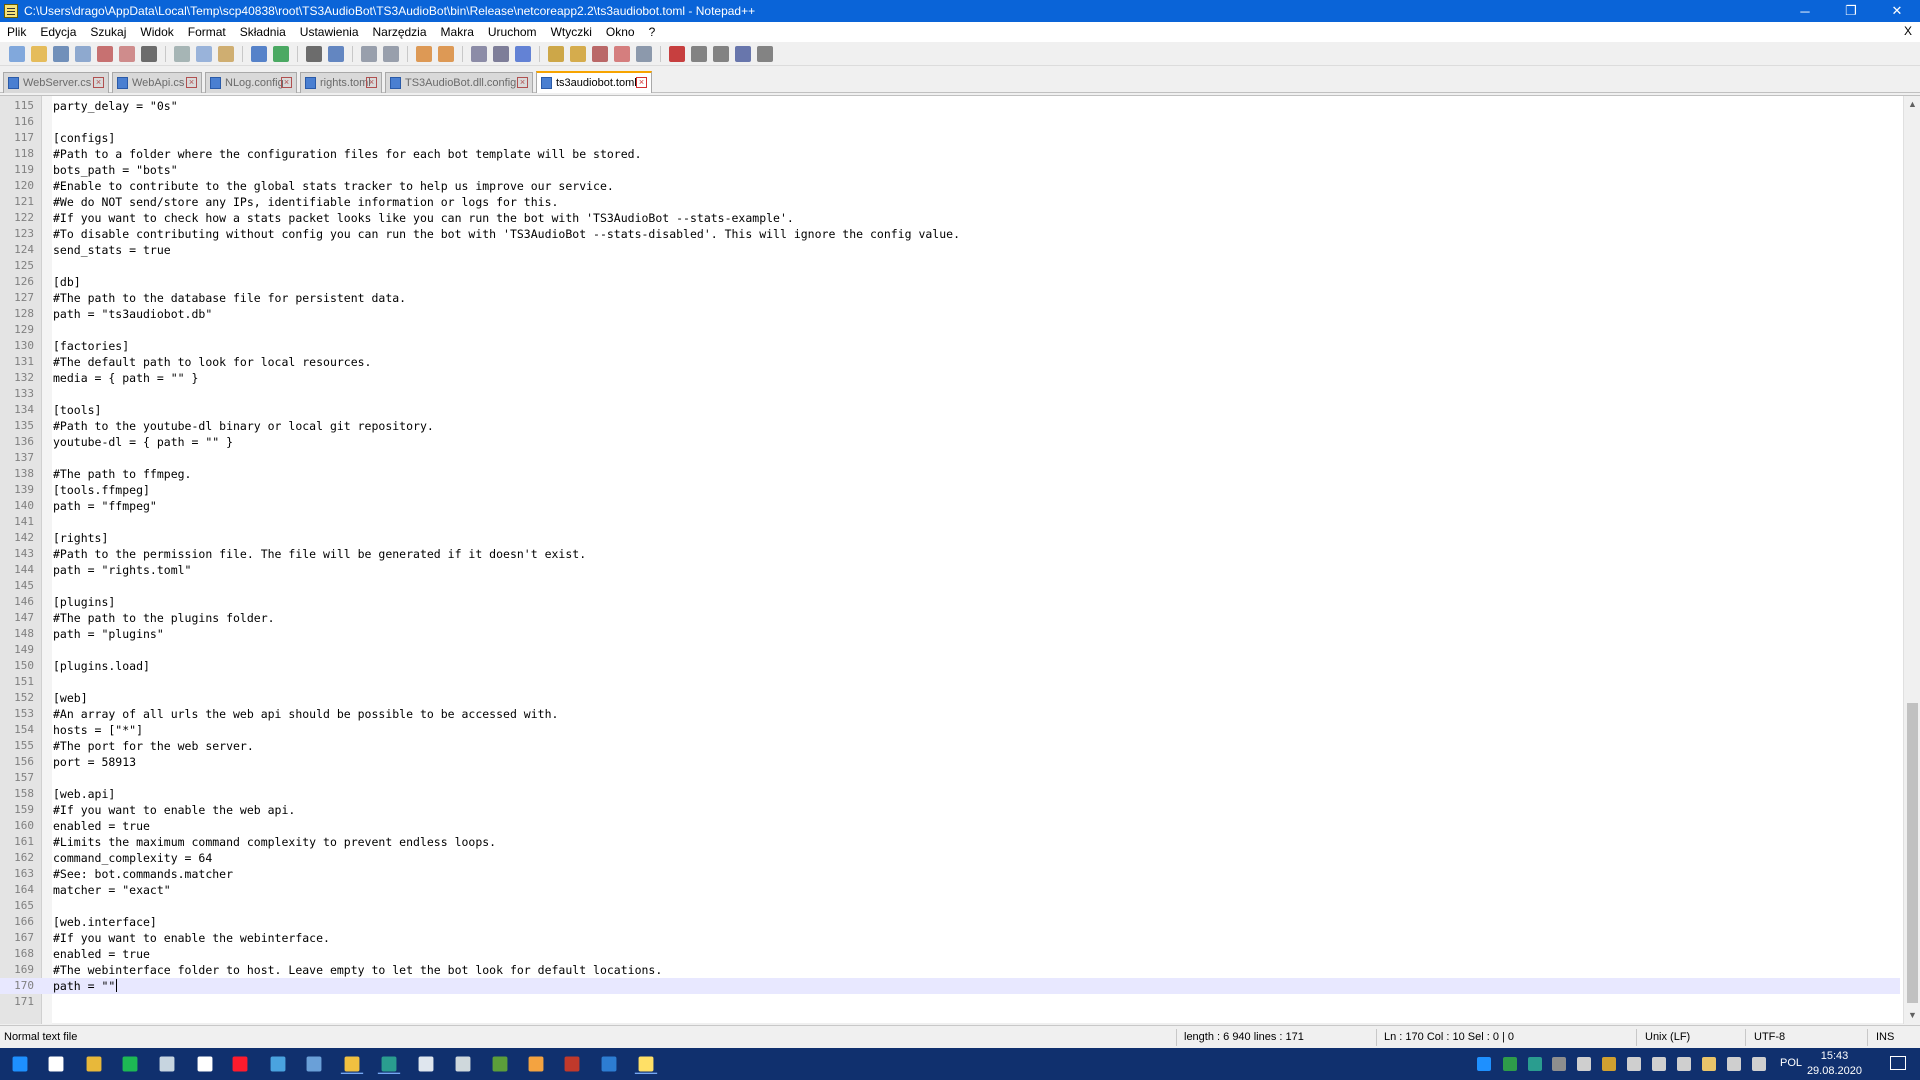  I want to click on code-line: 138 #The path to ffmpeg., so click(950, 474).